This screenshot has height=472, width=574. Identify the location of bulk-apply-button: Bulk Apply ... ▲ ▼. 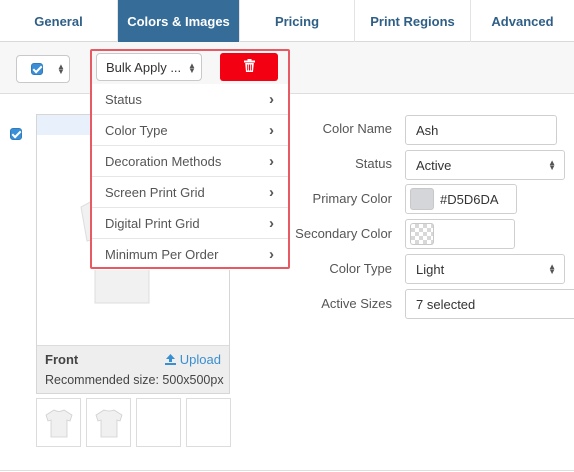
(149, 67).